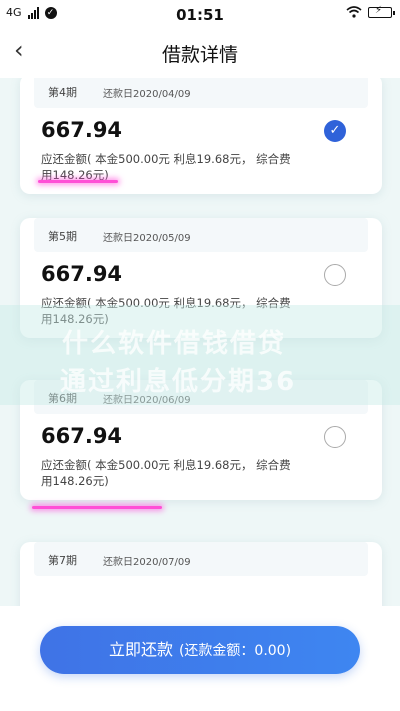 This screenshot has height=711, width=400. Describe the element at coordinates (335, 131) in the screenshot. I see `selected-check-icon: ✓` at that location.